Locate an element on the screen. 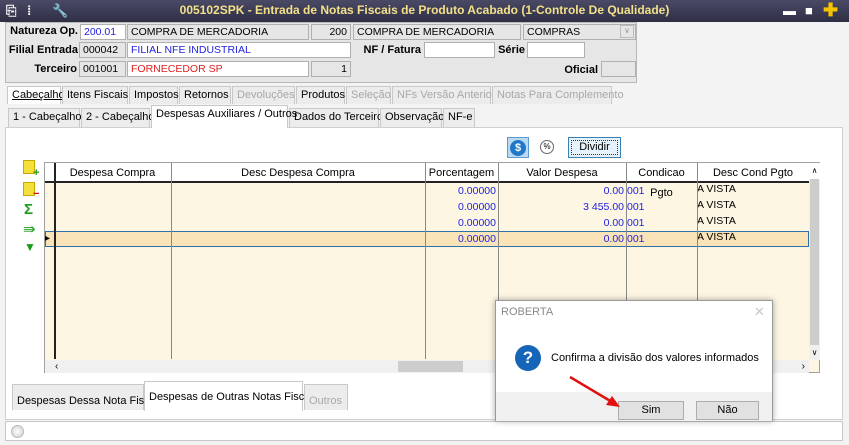 The image size is (849, 445). row-pointer-icon: ▸ is located at coordinates (48, 238).